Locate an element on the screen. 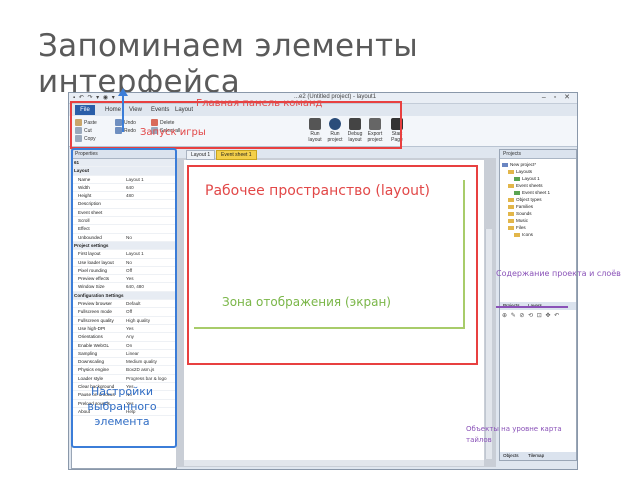  main-panel-label: Главная панель команд is located at coordinates (259, 103).